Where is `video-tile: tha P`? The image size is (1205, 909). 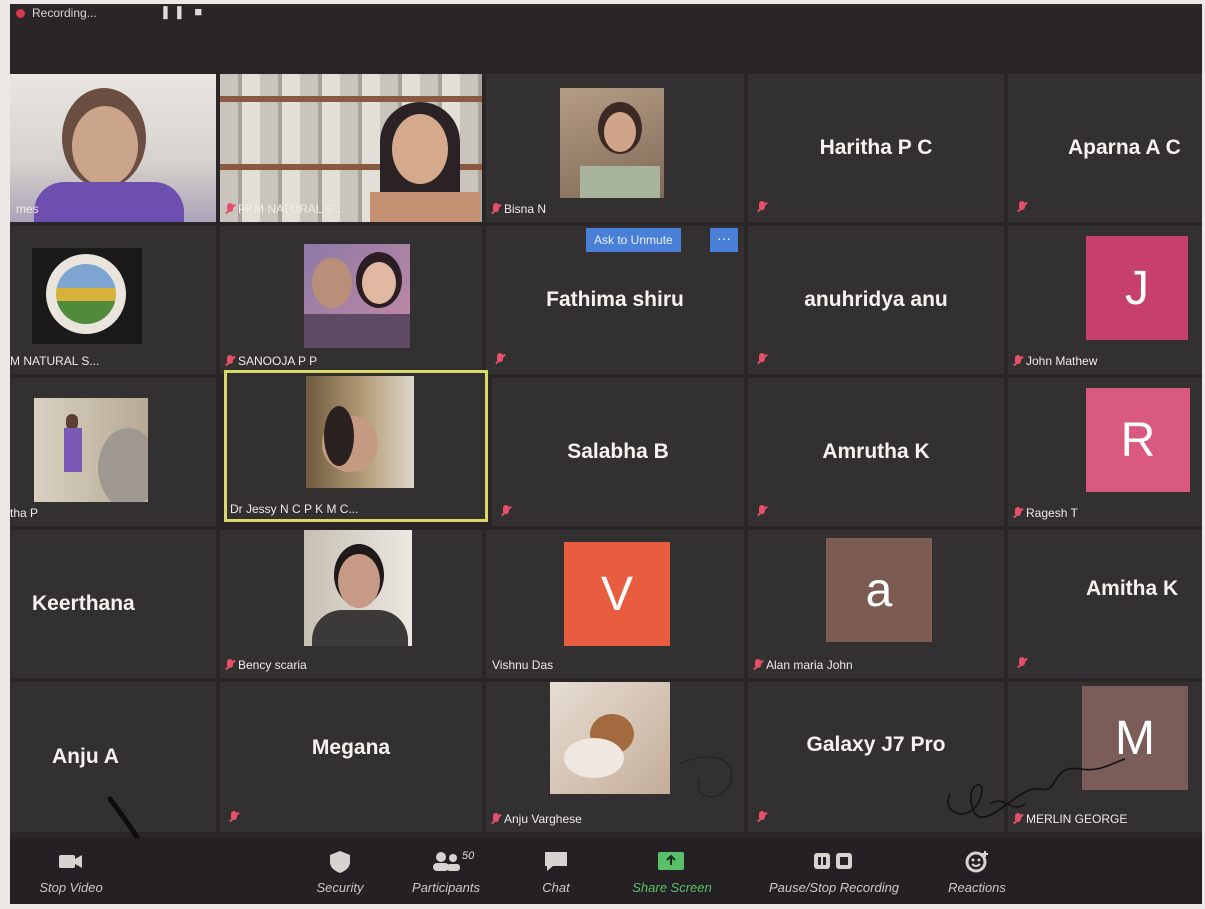
video-tile: tha P is located at coordinates (113, 452).